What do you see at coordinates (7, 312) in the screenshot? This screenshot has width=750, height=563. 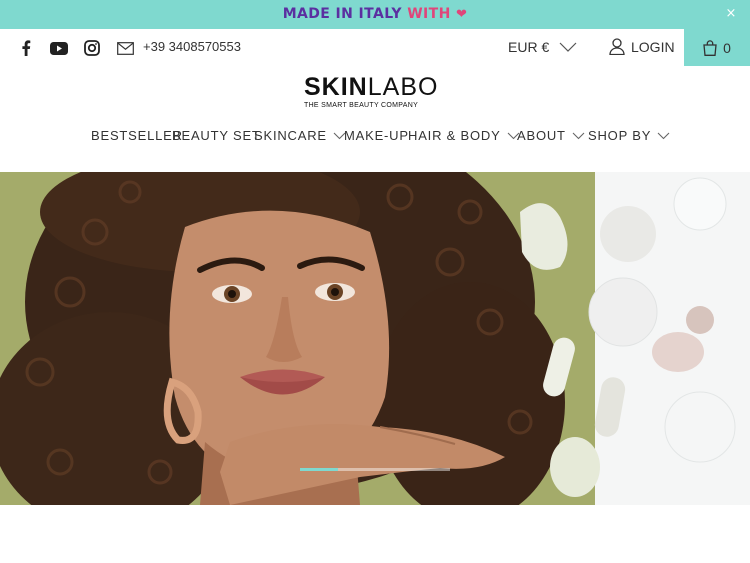 I see `hero-prev-arrow` at bounding box center [7, 312].